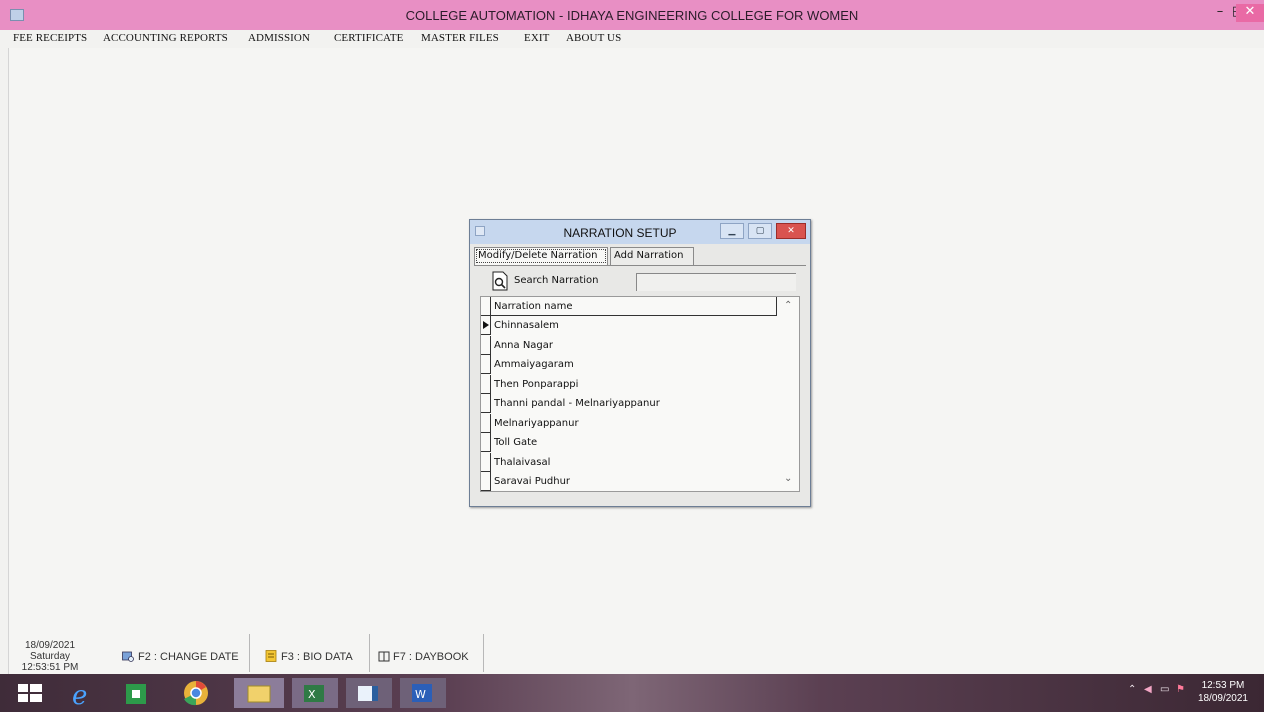 Image resolution: width=1264 pixels, height=712 pixels. What do you see at coordinates (188, 657) in the screenshot?
I see `change-date-label: F2 : CHANGE DATE` at bounding box center [188, 657].